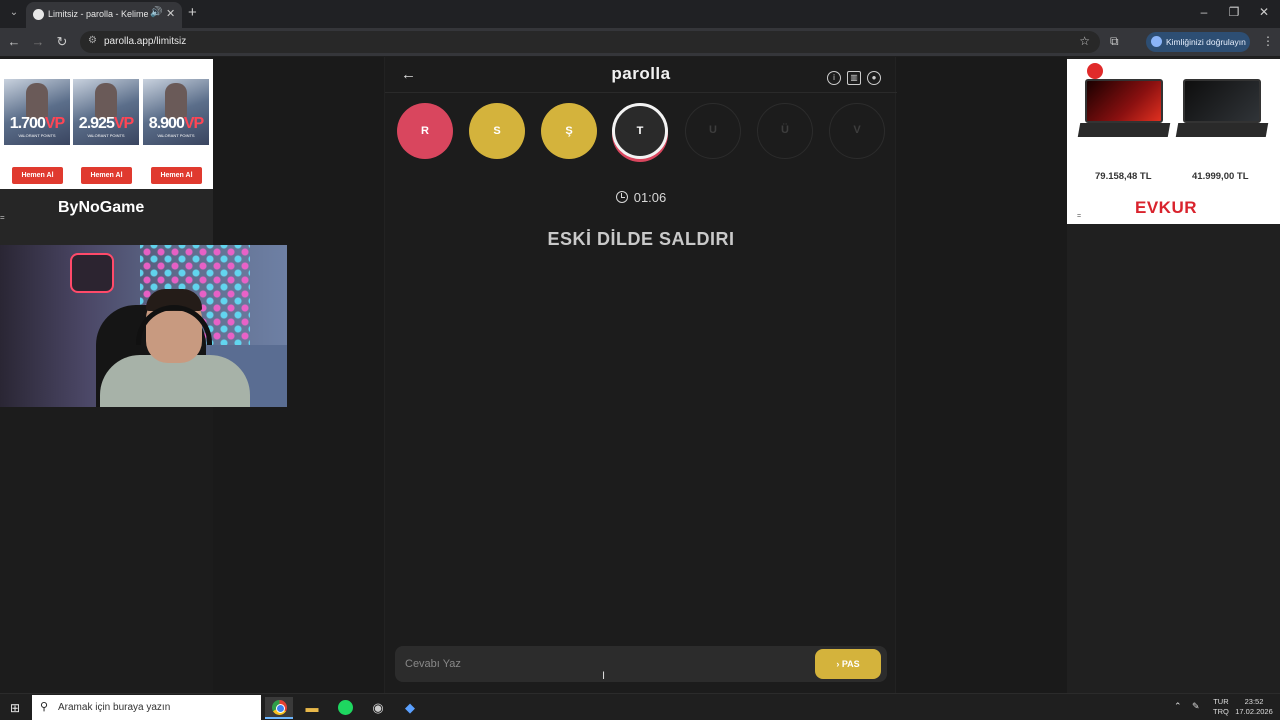  Describe the element at coordinates (1084, 41) in the screenshot. I see `bookmark-star-icon: ☆` at that location.